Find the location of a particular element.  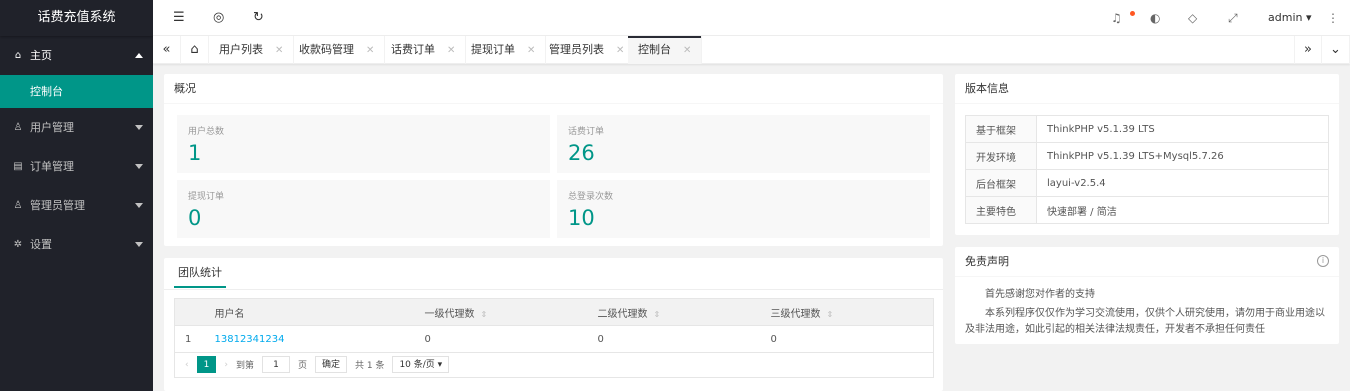

version-key: 开发环境 is located at coordinates (1001, 156).